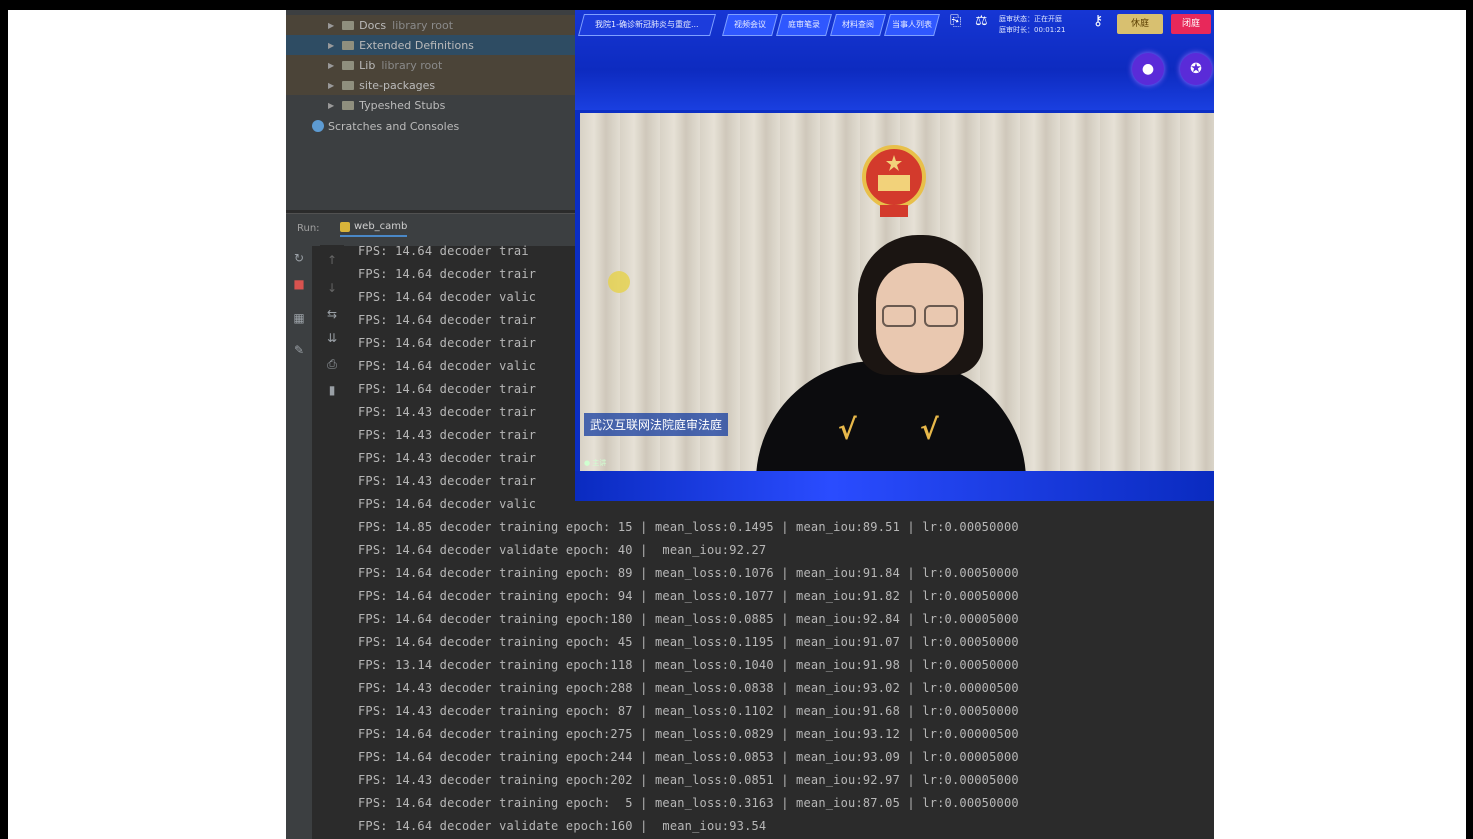 The height and width of the screenshot is (839, 1473). Describe the element at coordinates (308, 228) in the screenshot. I see `run-label: Run:` at that location.